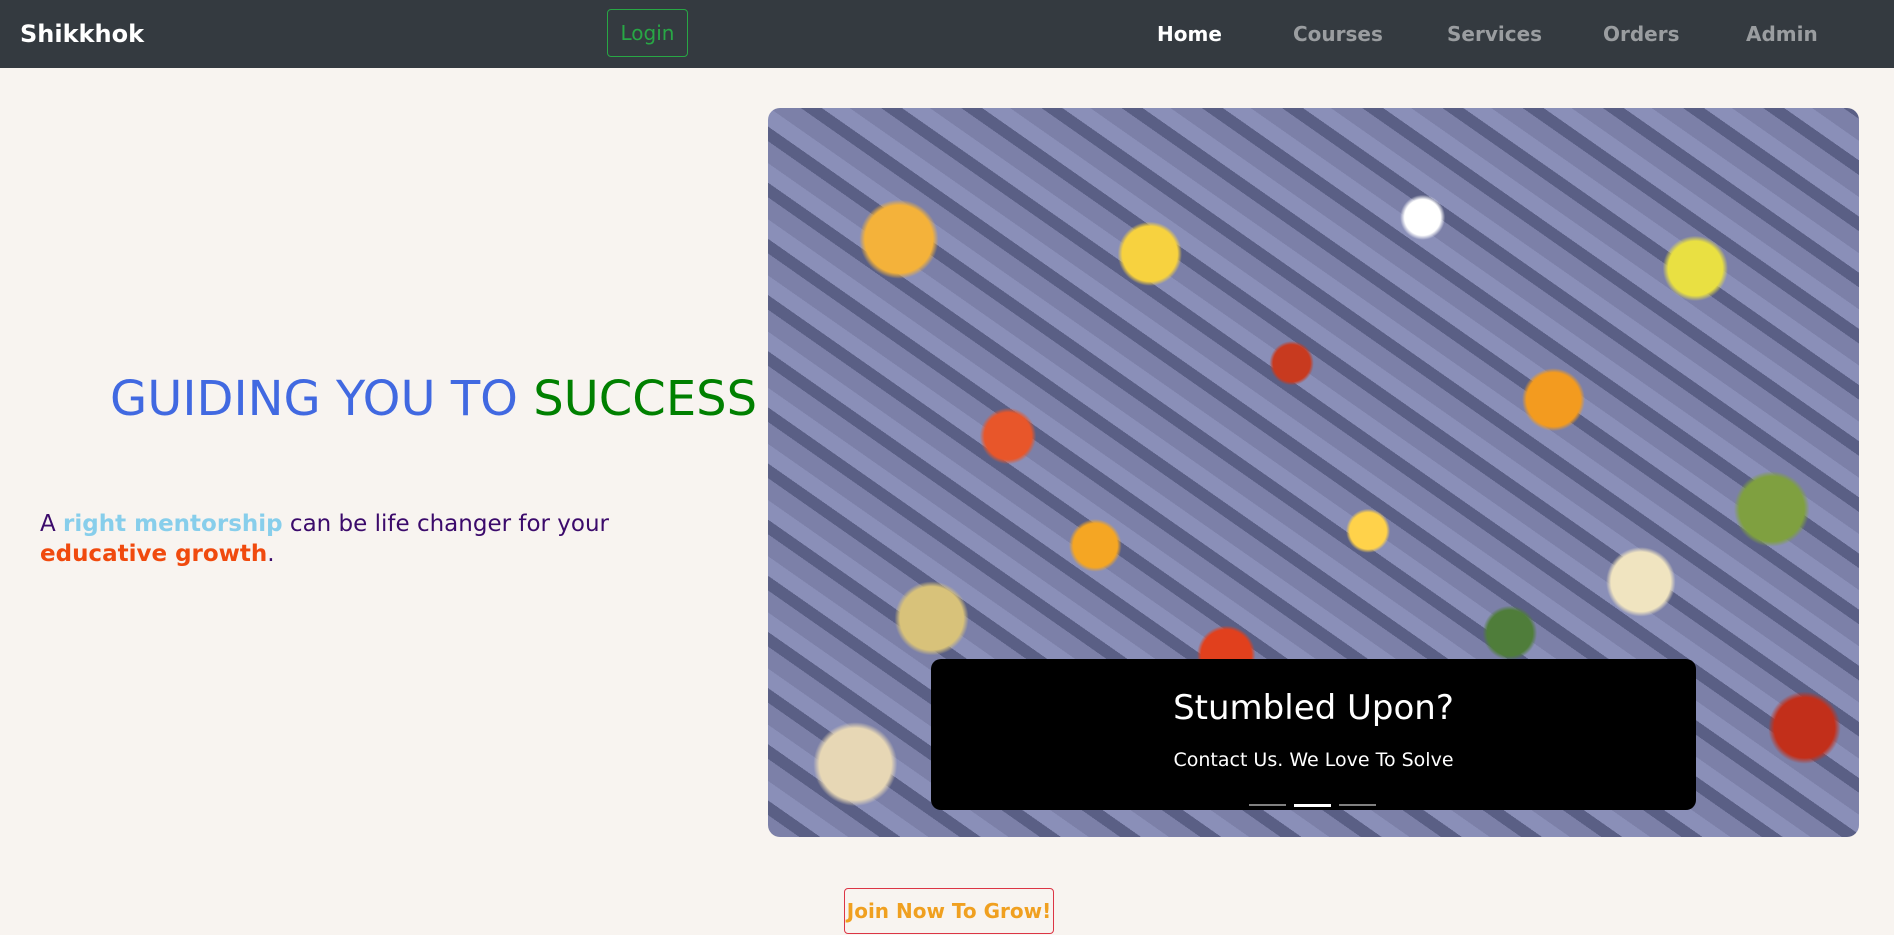 Image resolution: width=1894 pixels, height=935 pixels. What do you see at coordinates (1494, 34) in the screenshot?
I see `nav-link-services: Services` at bounding box center [1494, 34].